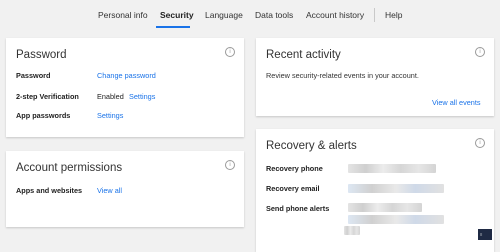 The image size is (500, 252). I want to click on card-title: Password, so click(41, 55).